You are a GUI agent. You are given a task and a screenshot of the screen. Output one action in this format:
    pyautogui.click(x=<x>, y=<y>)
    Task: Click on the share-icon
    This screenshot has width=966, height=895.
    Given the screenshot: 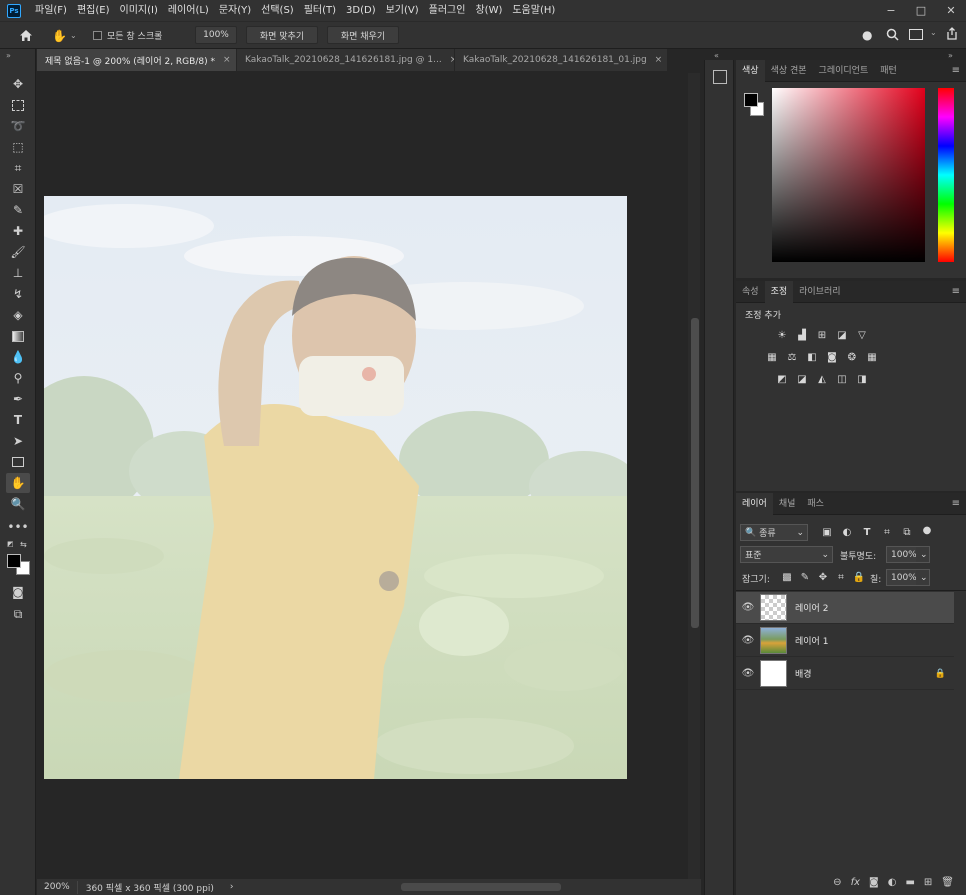 What is the action you would take?
    pyautogui.click(x=952, y=35)
    